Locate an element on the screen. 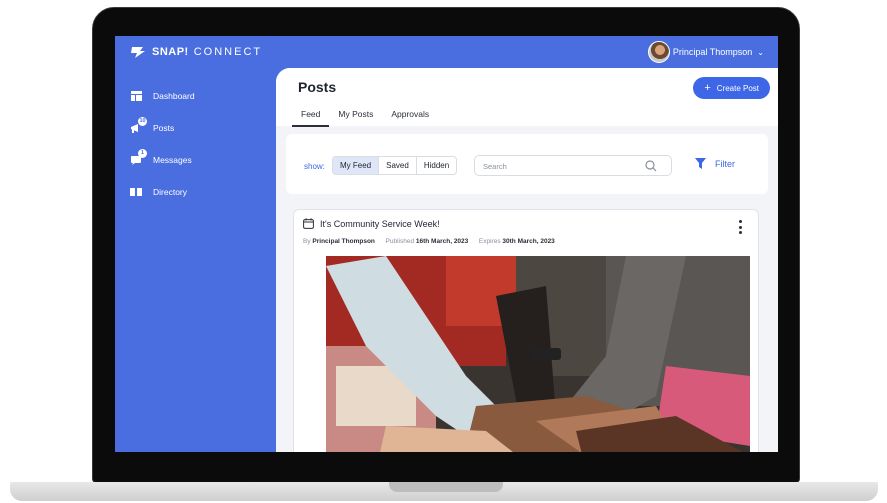  app-logo: SNAP! CONNECT is located at coordinates (195, 52).